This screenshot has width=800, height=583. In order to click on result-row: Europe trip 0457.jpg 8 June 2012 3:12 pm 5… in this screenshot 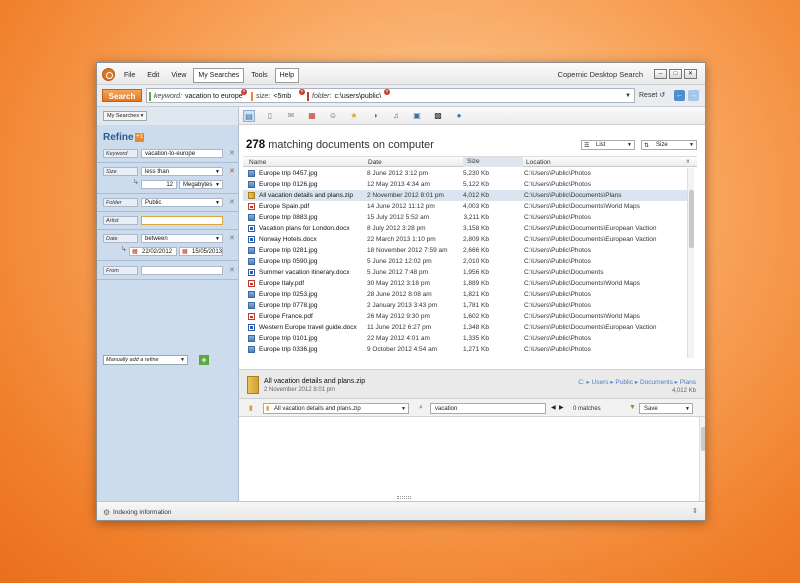, I will do `click(465, 173)`.